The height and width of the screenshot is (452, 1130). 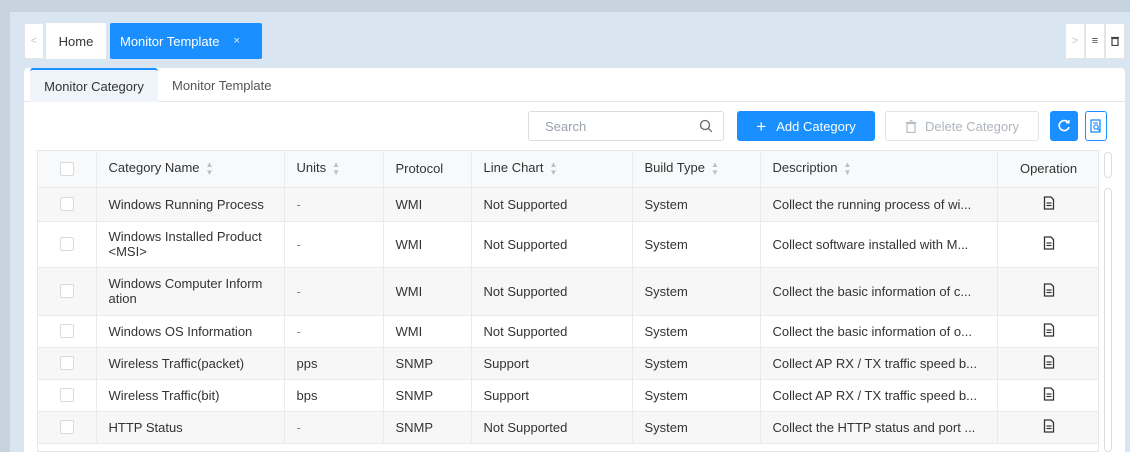 I want to click on select-all-cell, so click(x=67, y=169).